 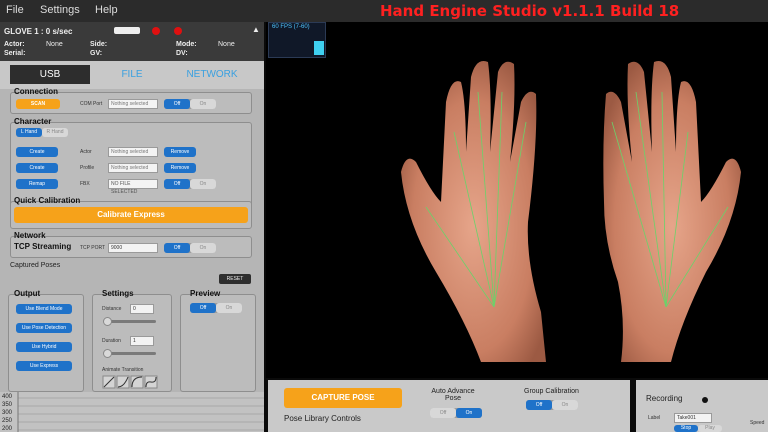 I want to click on network-toggle: Off On, so click(x=190, y=248).